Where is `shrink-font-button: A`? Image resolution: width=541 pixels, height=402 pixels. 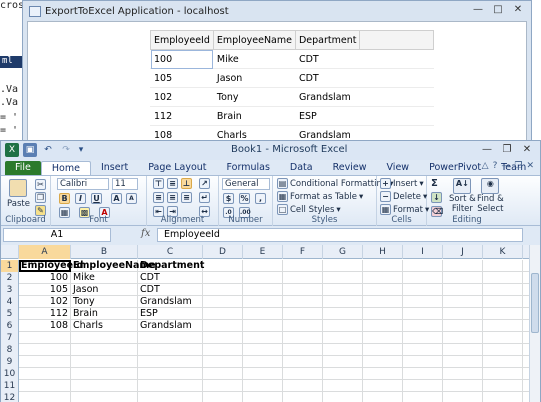 shrink-font-button: A is located at coordinates (131, 198).